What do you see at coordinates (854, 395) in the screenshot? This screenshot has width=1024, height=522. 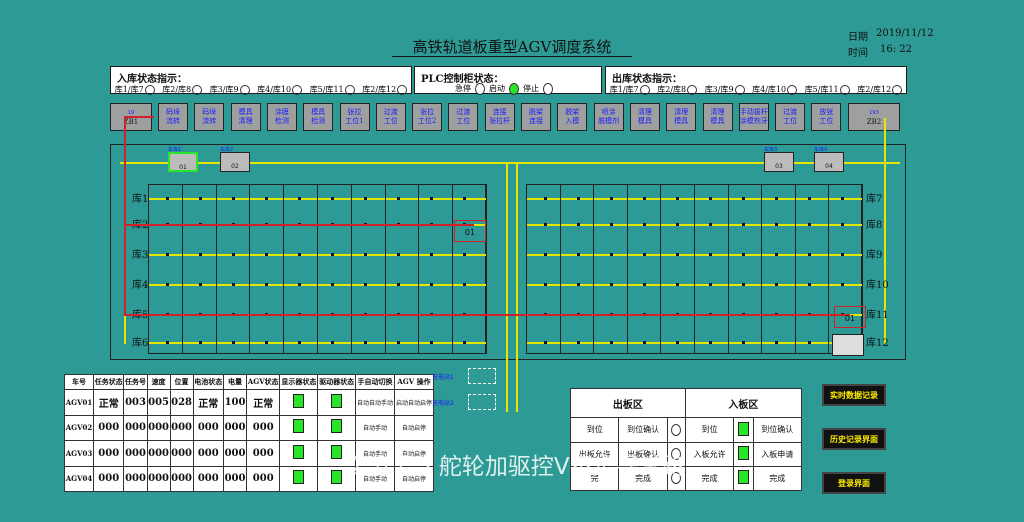 I see `realtime-record-button: 实时数据记录` at bounding box center [854, 395].